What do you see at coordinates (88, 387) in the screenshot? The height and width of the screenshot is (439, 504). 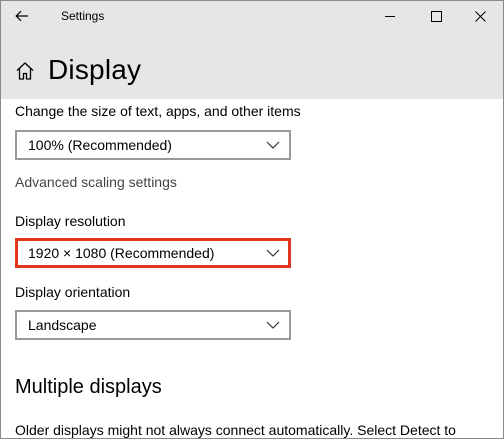 I see `multiple-displays-heading: Multiple displays` at bounding box center [88, 387].